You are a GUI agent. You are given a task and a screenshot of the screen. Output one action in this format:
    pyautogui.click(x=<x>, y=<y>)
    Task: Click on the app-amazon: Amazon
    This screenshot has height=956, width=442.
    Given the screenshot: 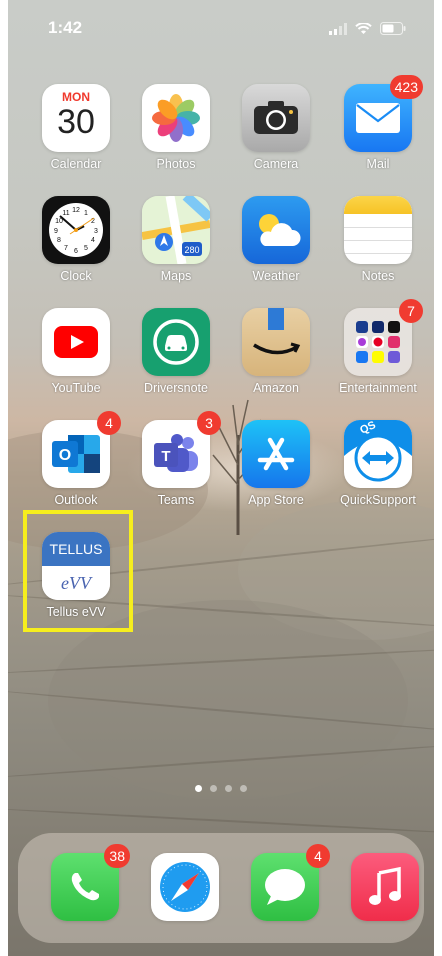 What is the action you would take?
    pyautogui.click(x=276, y=351)
    